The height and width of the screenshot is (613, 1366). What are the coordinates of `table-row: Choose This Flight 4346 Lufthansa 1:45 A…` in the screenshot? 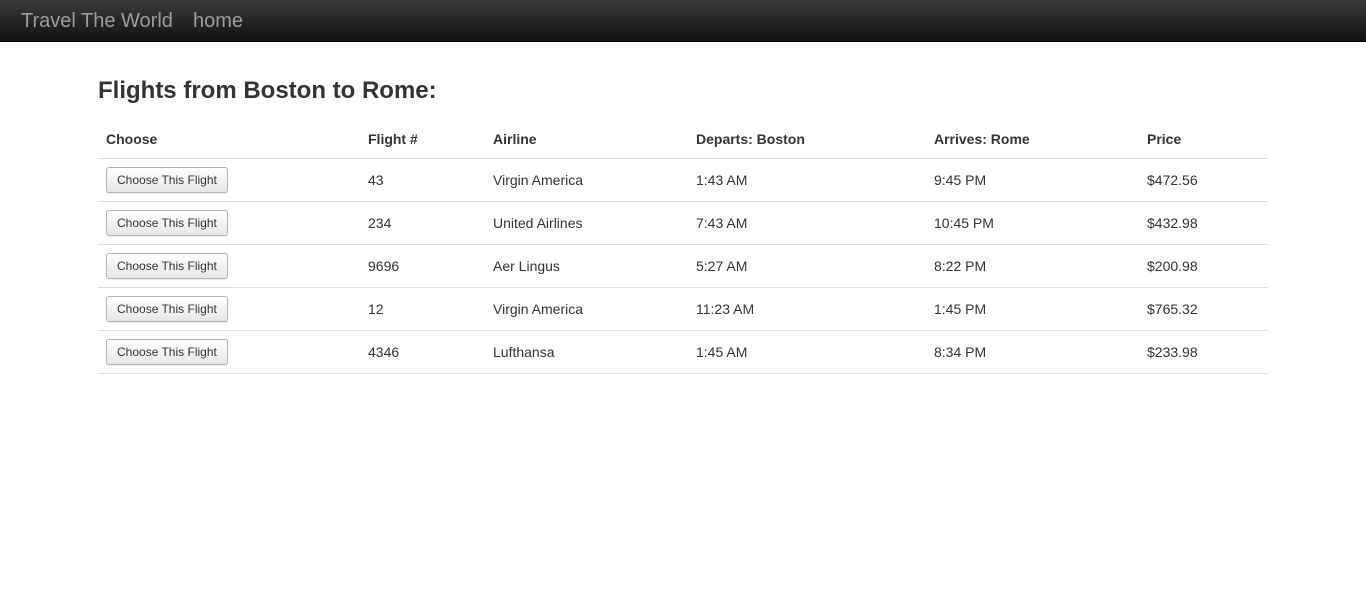 It's located at (683, 352).